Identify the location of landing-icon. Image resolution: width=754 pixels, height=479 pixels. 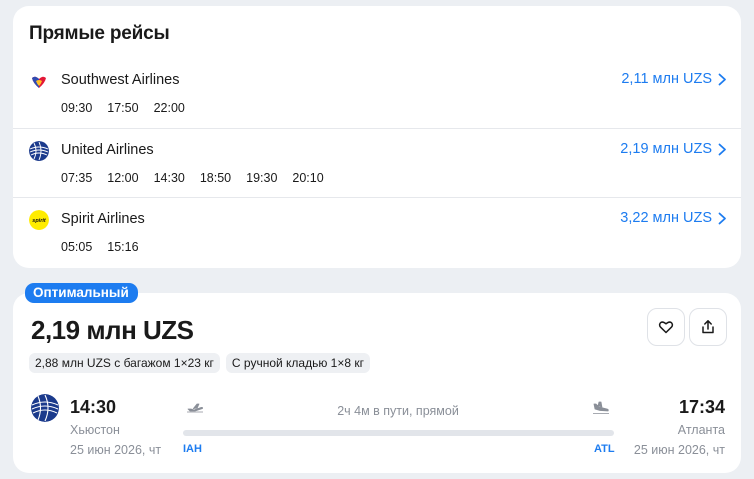
(601, 407).